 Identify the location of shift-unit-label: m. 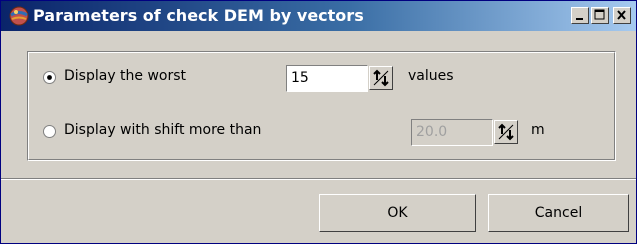
(538, 130).